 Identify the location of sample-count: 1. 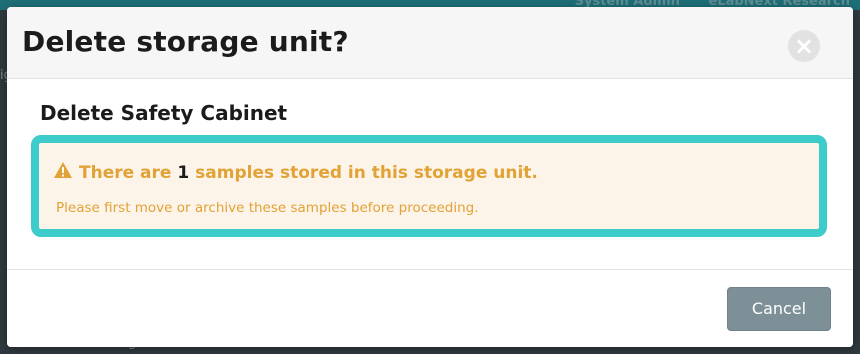
(183, 173).